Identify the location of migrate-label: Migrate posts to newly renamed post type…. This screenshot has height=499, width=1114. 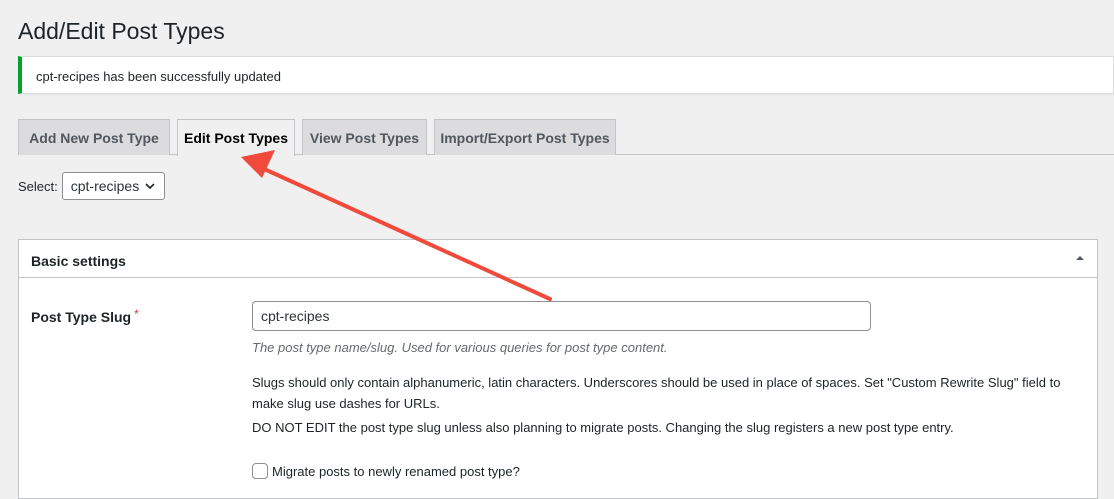
(396, 471).